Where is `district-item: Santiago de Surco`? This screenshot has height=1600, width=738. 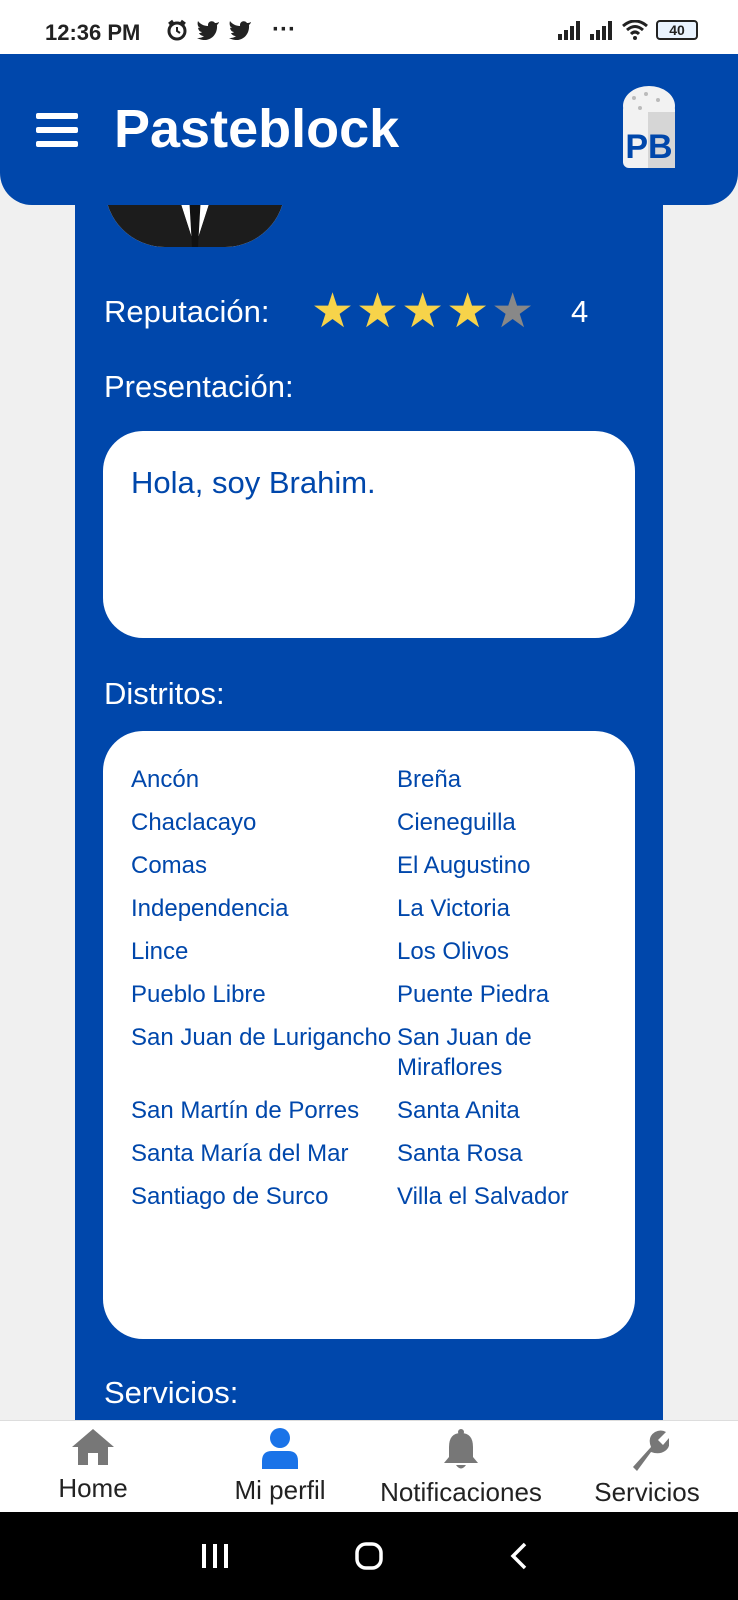 district-item: Santiago de Surco is located at coordinates (230, 1196).